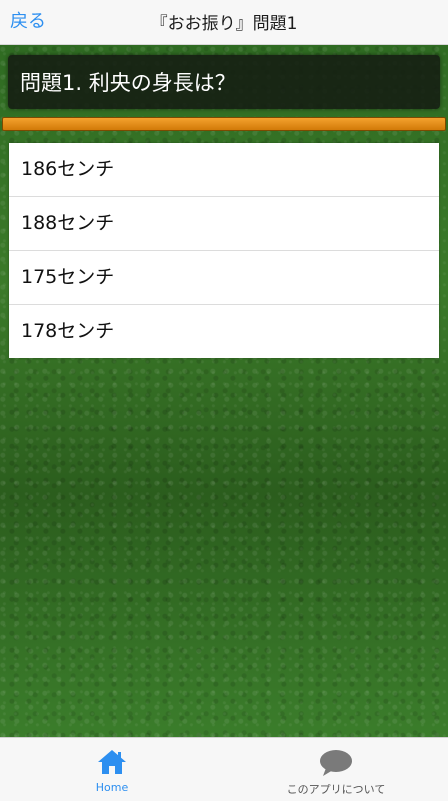 Image resolution: width=448 pixels, height=801 pixels. I want to click on page-title: 『おお振り』問題1, so click(224, 24).